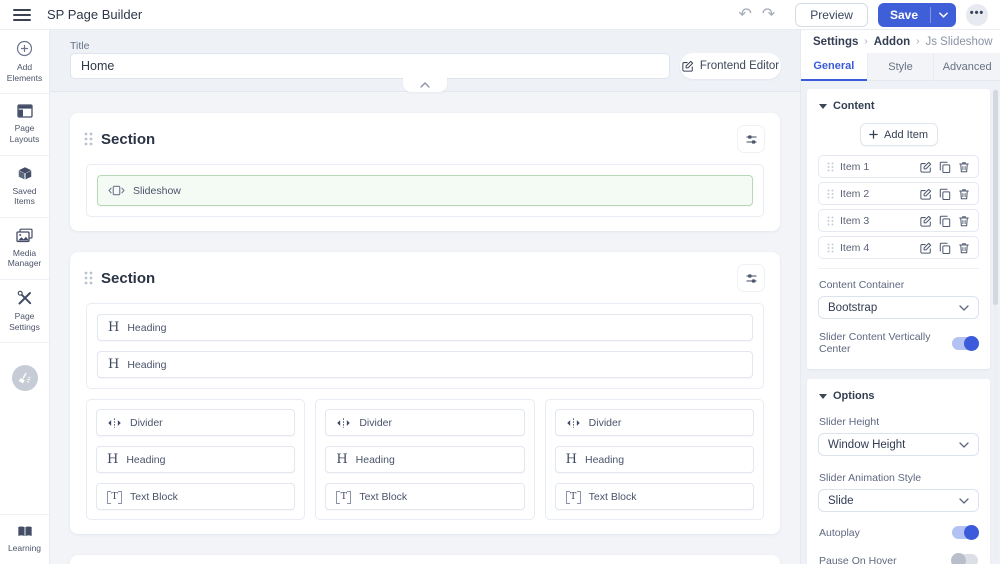  I want to click on vcenter-toggle-label: Slider Content Vertically Center, so click(875, 343).